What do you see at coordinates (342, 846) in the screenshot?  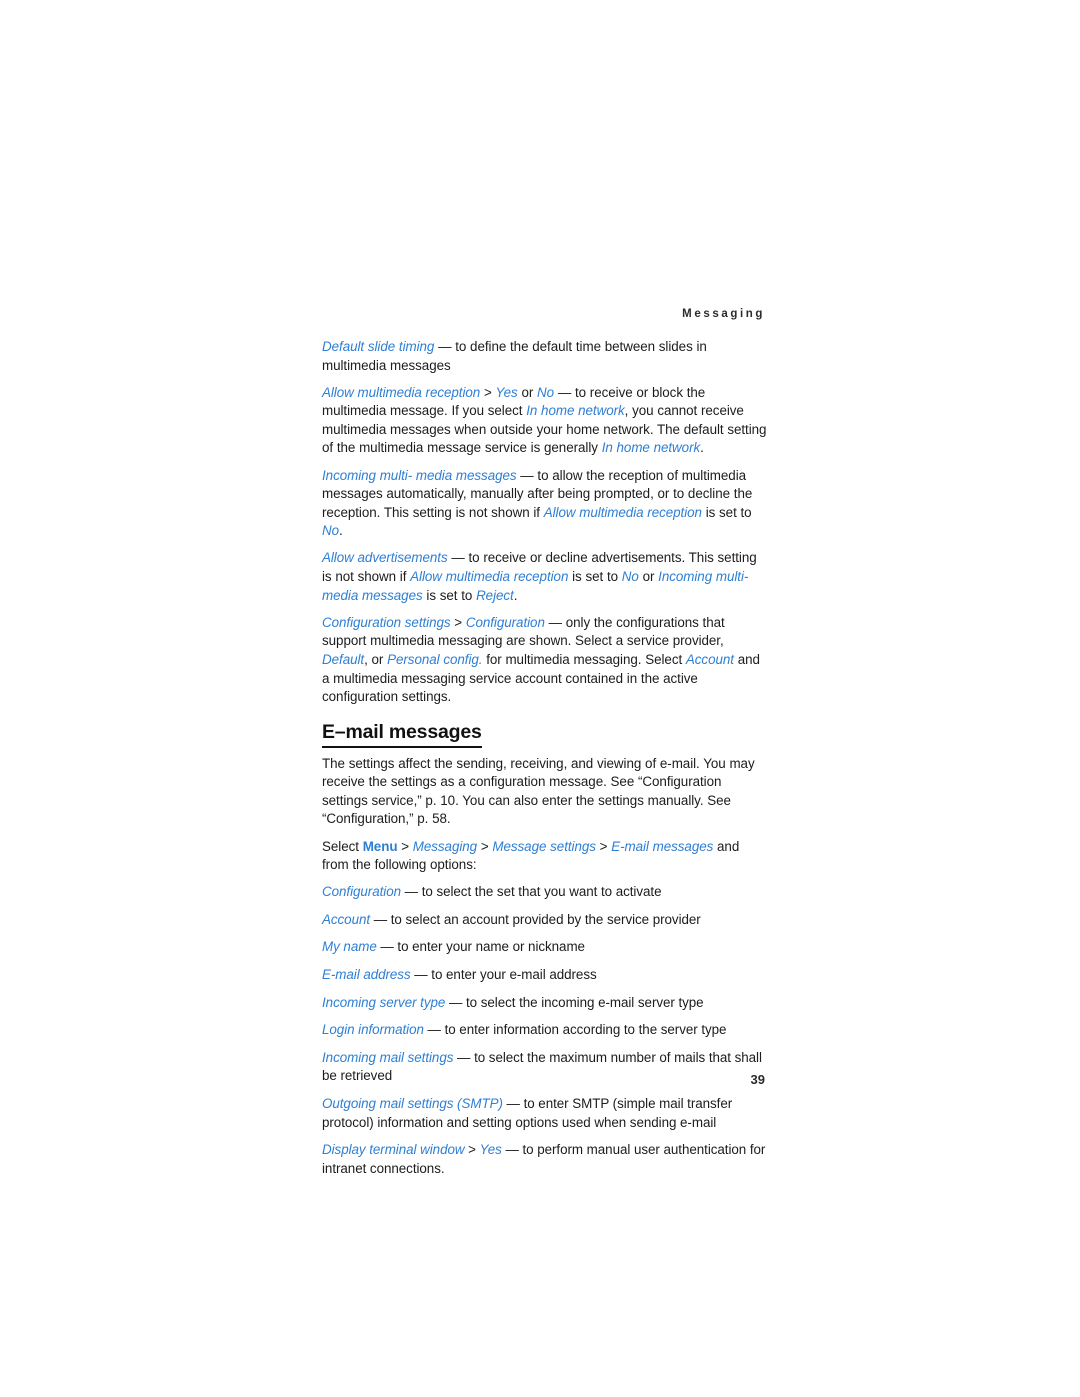 I see `select-label: Select` at bounding box center [342, 846].